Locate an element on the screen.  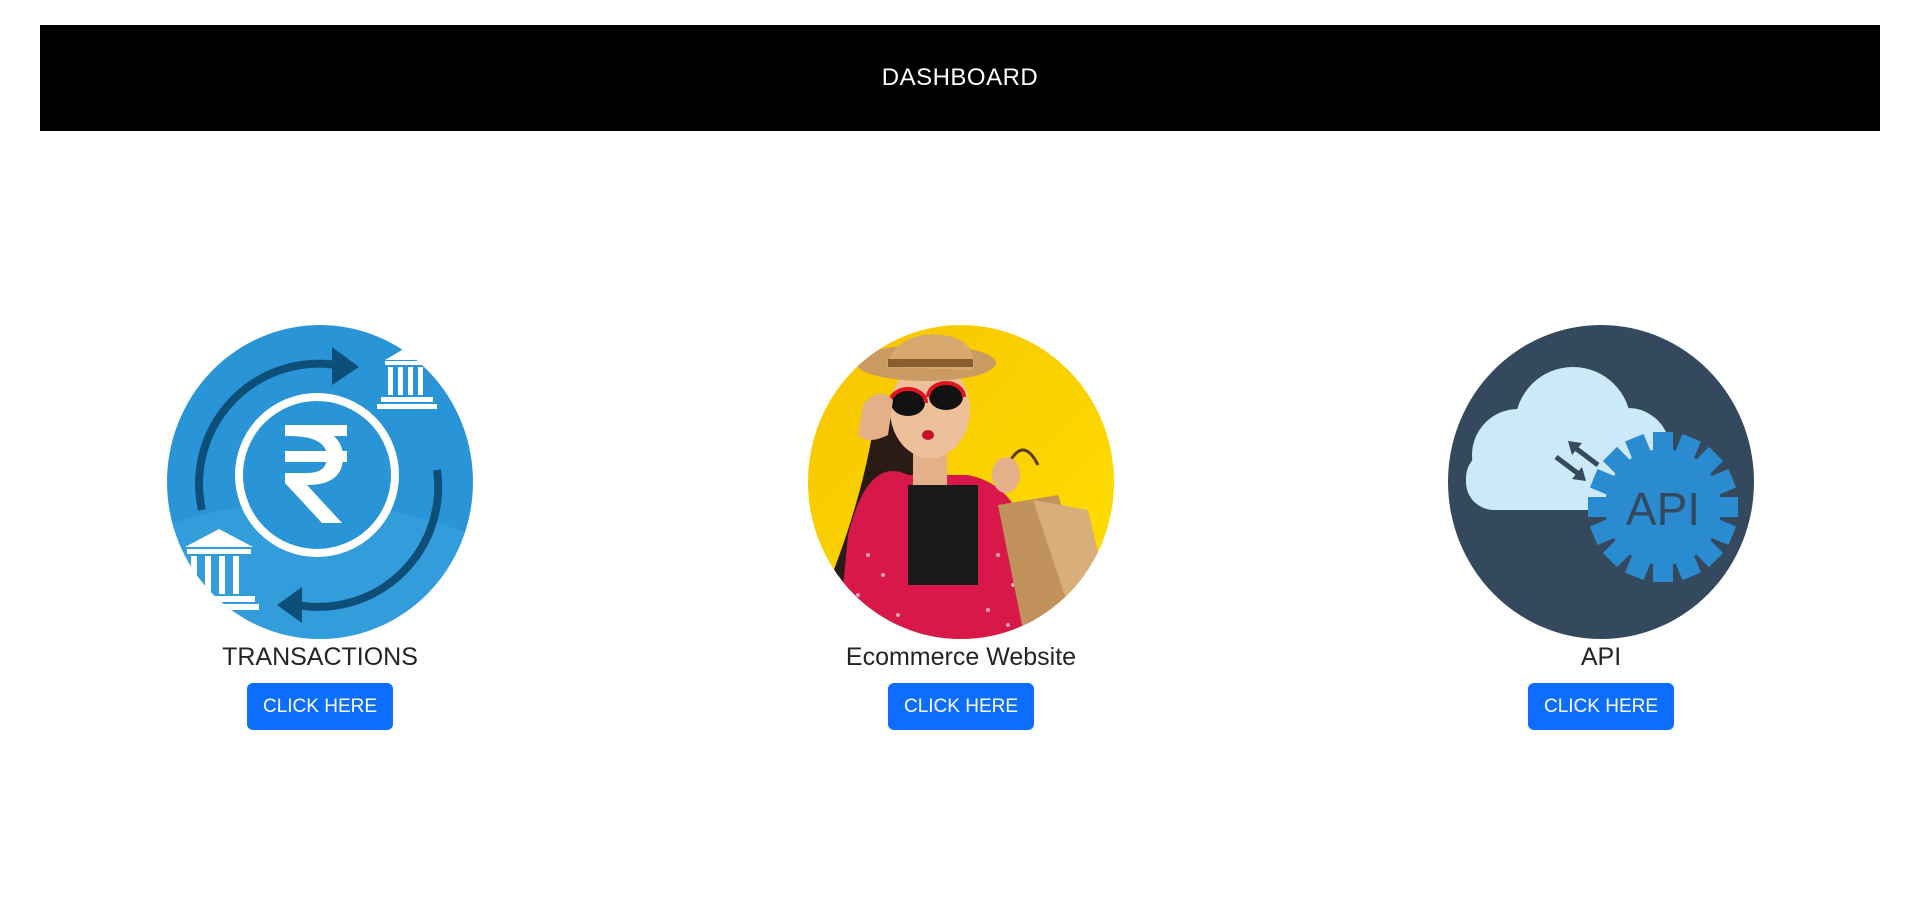
card-title-api: API is located at coordinates (1601, 657).